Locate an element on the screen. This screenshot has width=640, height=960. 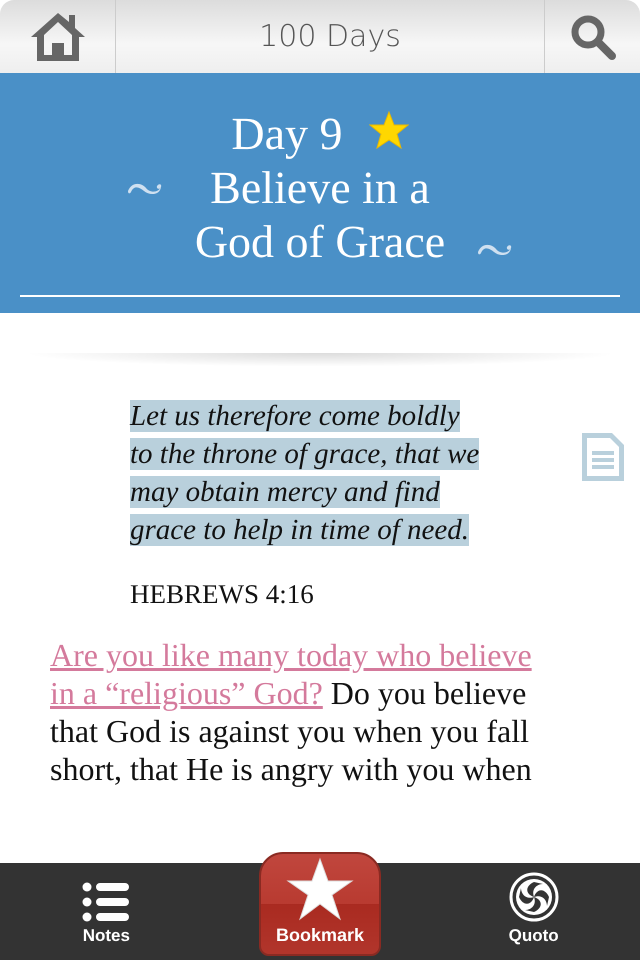
quoto-button: Quoto is located at coordinates (534, 916).